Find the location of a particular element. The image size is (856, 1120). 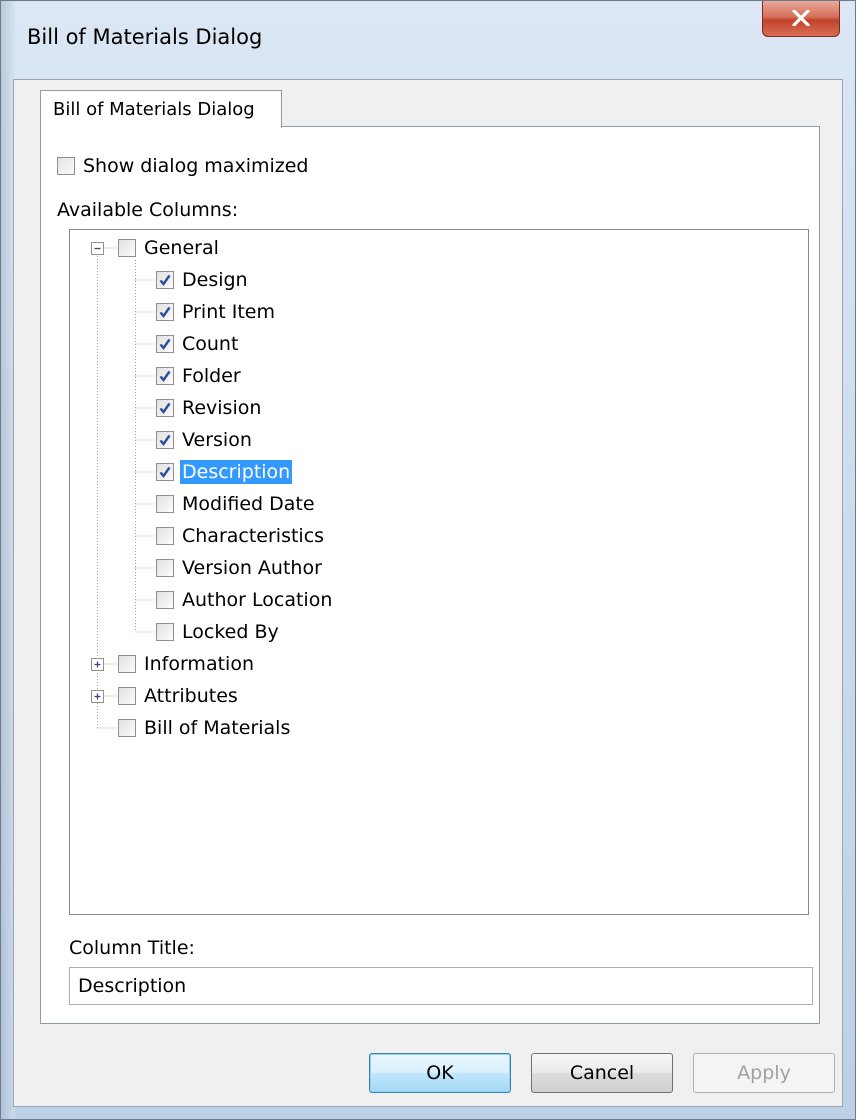

tree-item-information: Information is located at coordinates (187, 664).